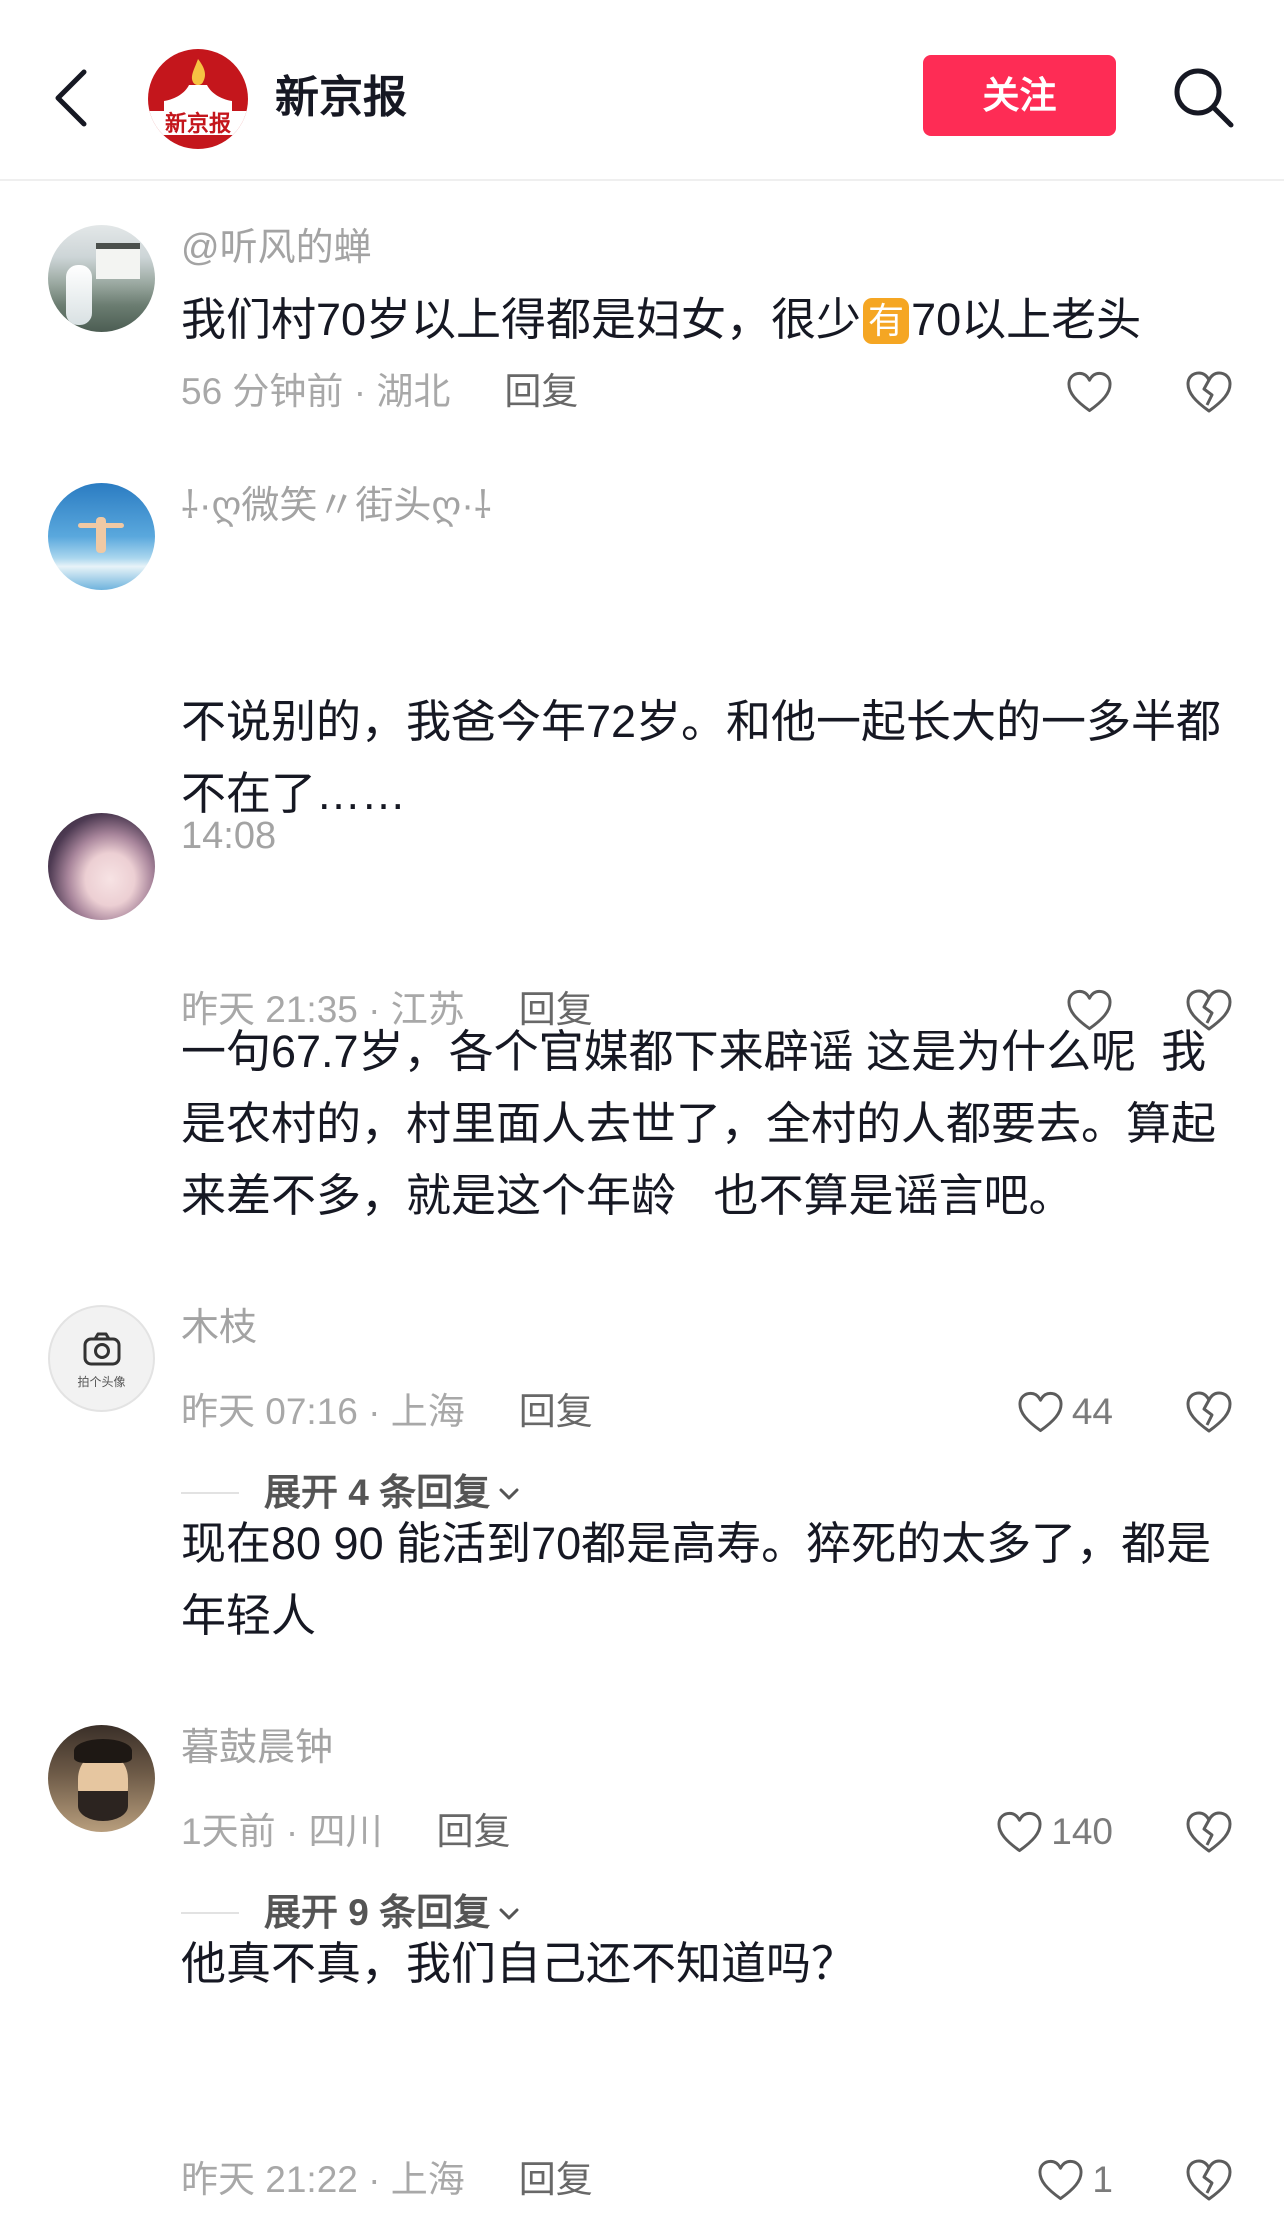  I want to click on like-button, so click(1089, 392).